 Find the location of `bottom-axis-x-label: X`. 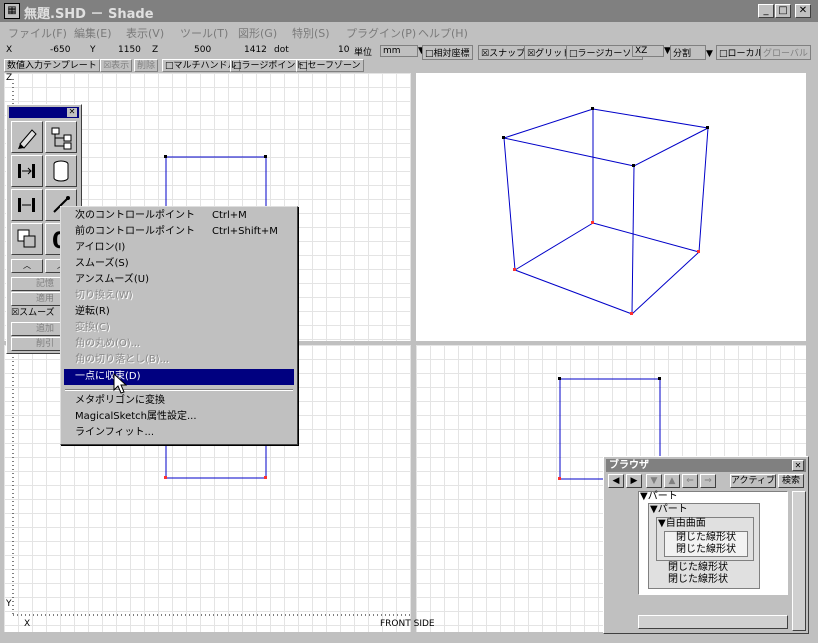

bottom-axis-x-label: X is located at coordinates (27, 624).